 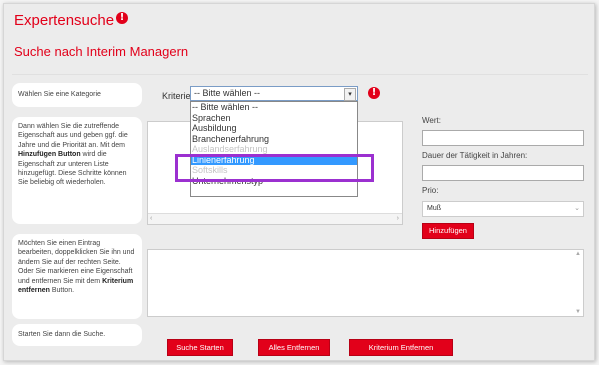 I want to click on divider, so click(x=300, y=74).